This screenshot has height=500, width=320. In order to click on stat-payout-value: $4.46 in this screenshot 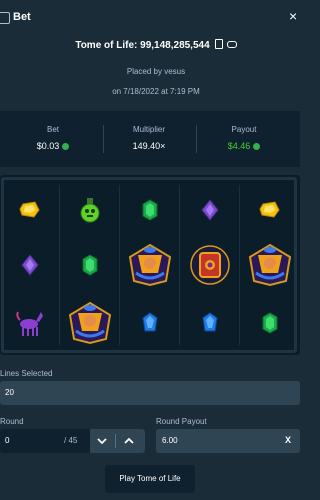, I will do `click(239, 146)`.